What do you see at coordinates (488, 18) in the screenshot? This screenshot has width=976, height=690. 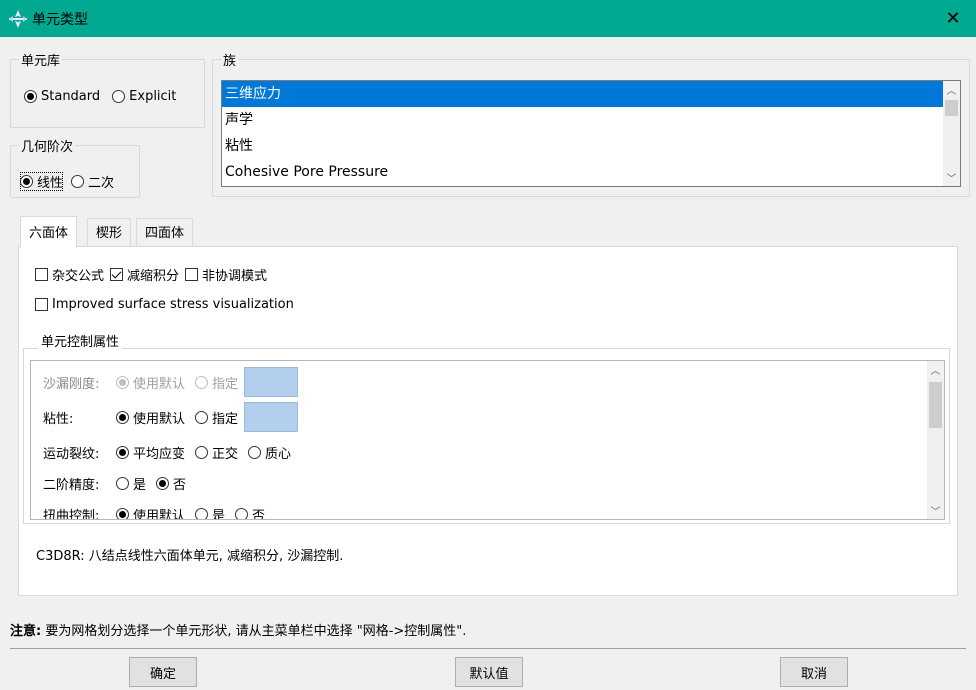 I see `title-bar: 单元类型 ✕` at bounding box center [488, 18].